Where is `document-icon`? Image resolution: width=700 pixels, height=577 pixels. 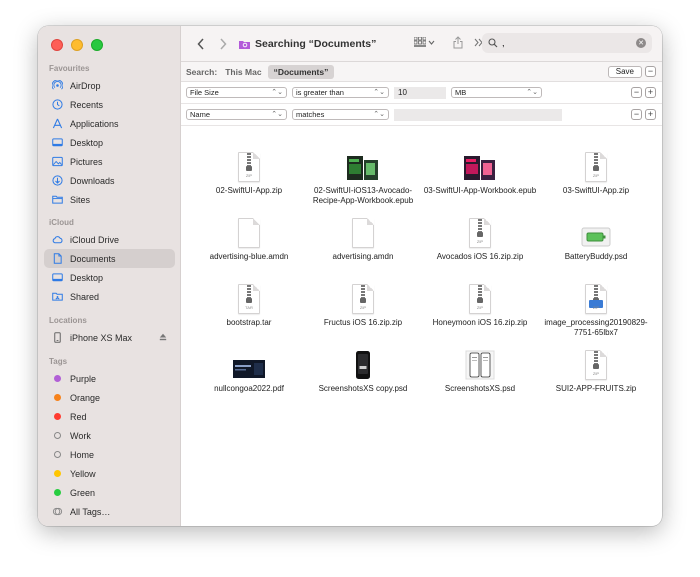
document-icon is located at coordinates (57, 259).